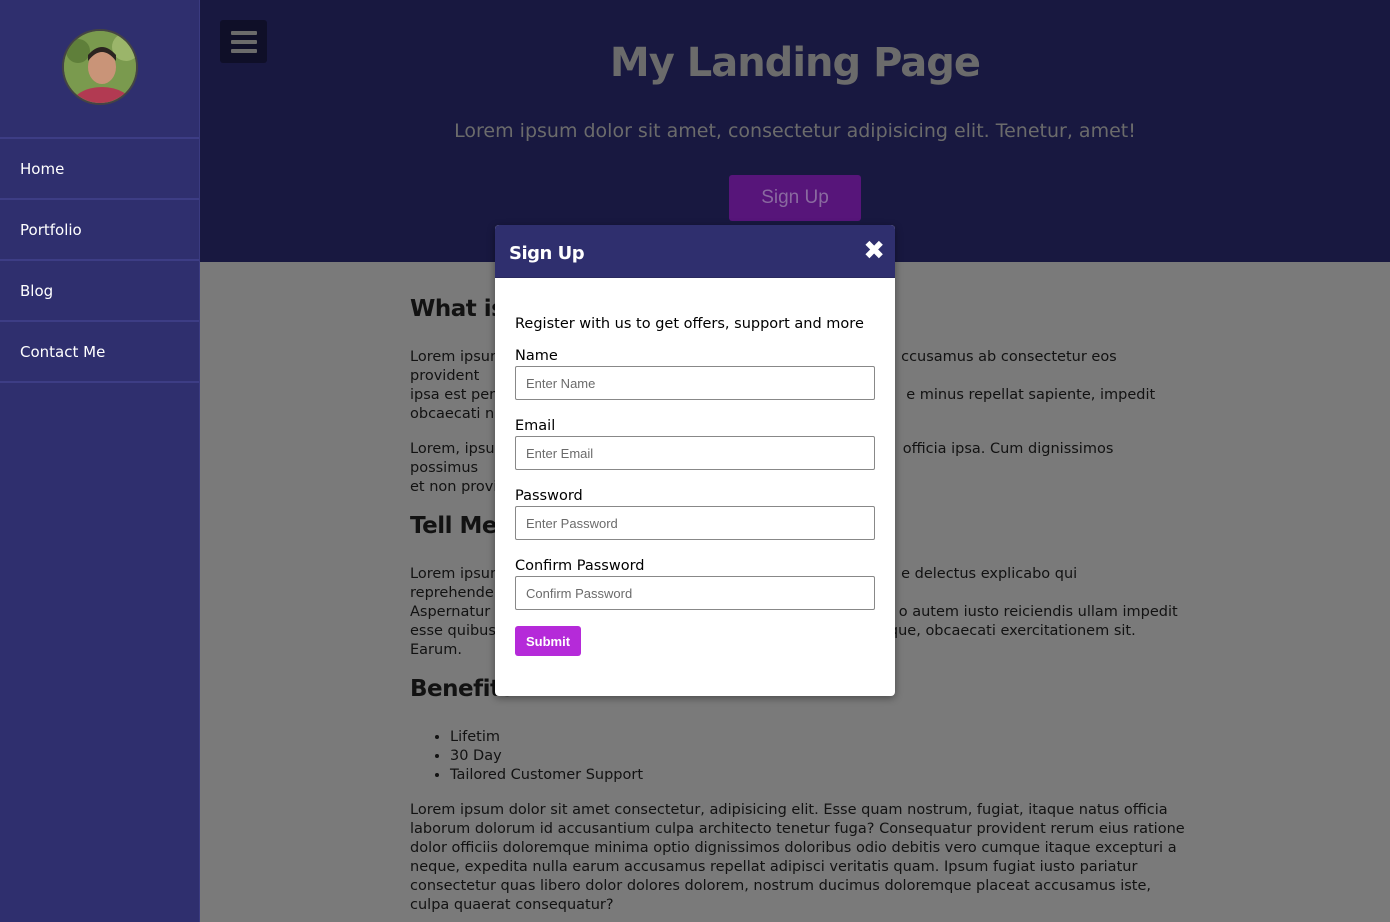 The width and height of the screenshot is (1390, 922). What do you see at coordinates (99, 291) in the screenshot?
I see `sidebar-item-blog: Blog` at bounding box center [99, 291].